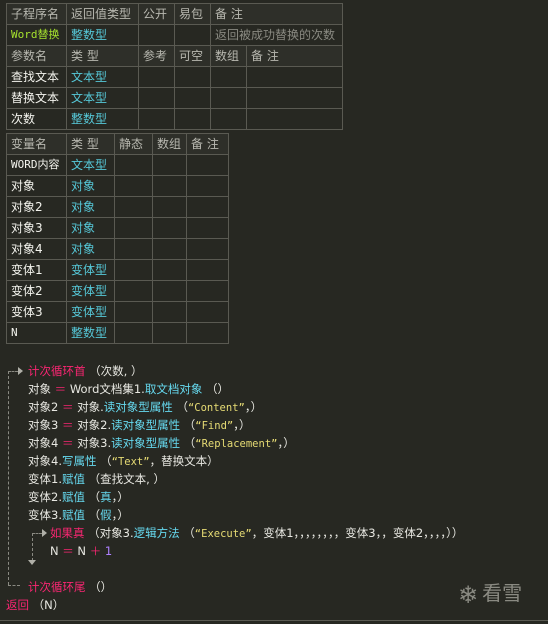 Image resolution: width=548 pixels, height=624 pixels. What do you see at coordinates (123, 461) in the screenshot?
I see `code-line-5: 对象4.写属性 （“Text”，替换文本）` at bounding box center [123, 461].